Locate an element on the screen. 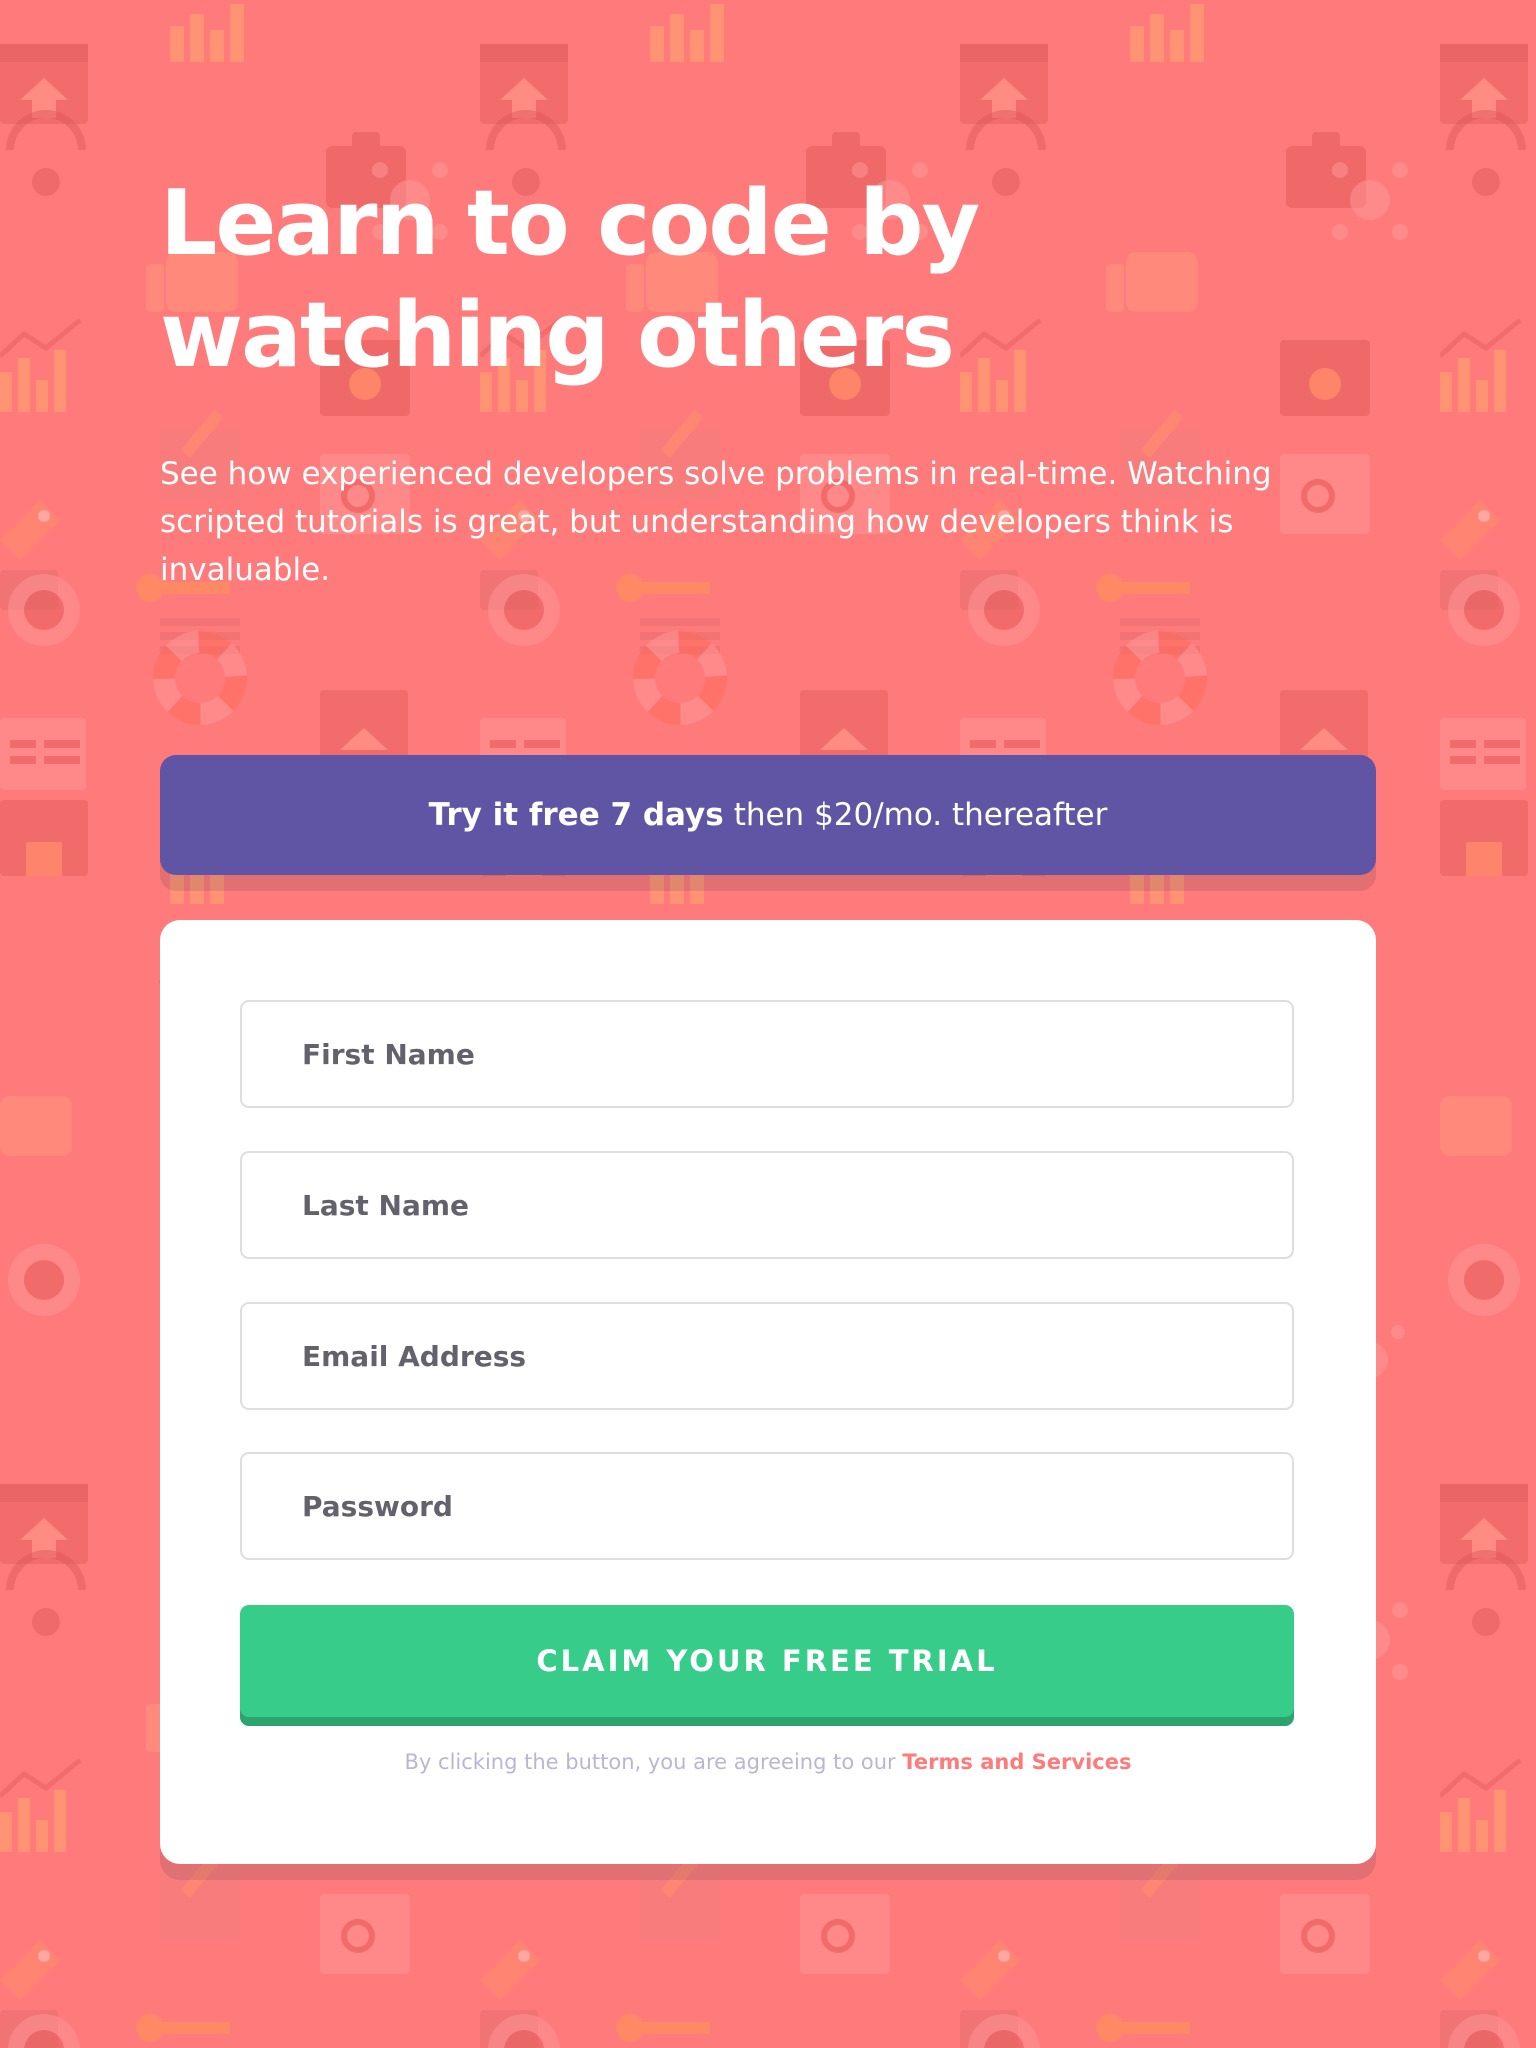 Image resolution: width=1536 pixels, height=2048 pixels. title-line-1: Learn to code by is located at coordinates (570, 223).